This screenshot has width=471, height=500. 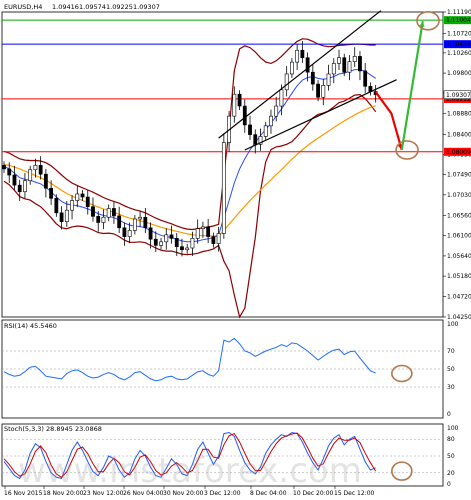 What do you see at coordinates (354, 493) in the screenshot?
I see `time-tick-label: 15 Dec 12:00` at bounding box center [354, 493].